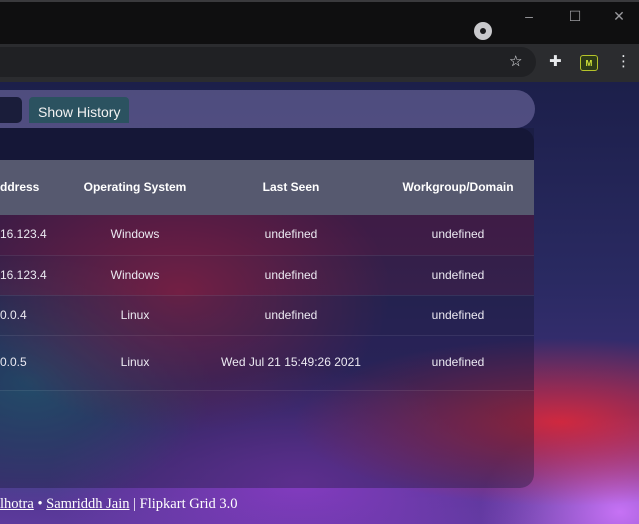  Describe the element at coordinates (11, 110) in the screenshot. I see `ip-input` at that location.